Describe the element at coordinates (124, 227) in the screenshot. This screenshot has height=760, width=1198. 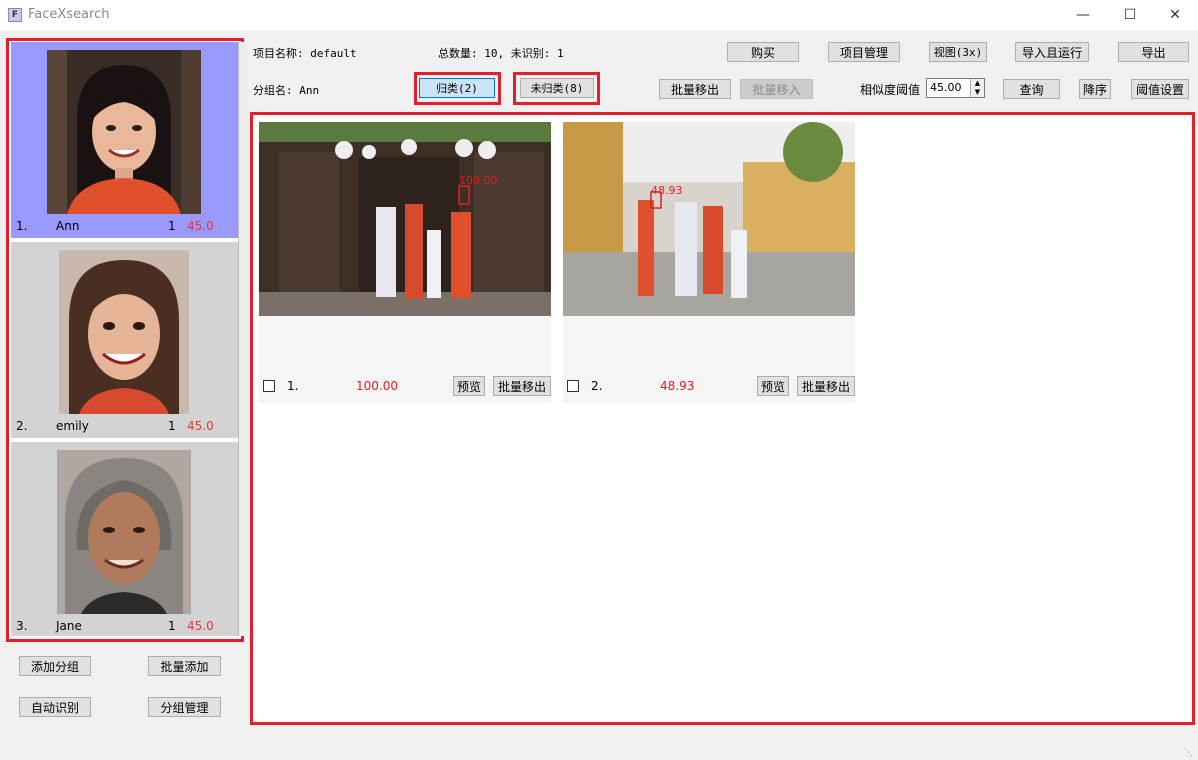
I see `group-row: 1. Ann 1 45.0` at that location.